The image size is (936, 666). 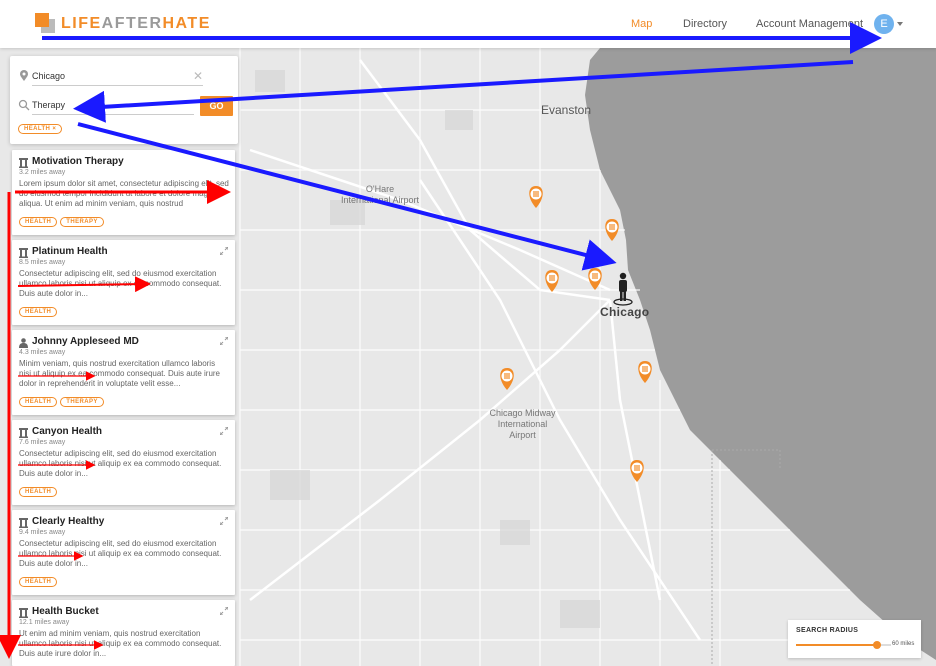 What do you see at coordinates (136, 23) in the screenshot?
I see `logo-text: LIFEAFTERHATE` at bounding box center [136, 23].